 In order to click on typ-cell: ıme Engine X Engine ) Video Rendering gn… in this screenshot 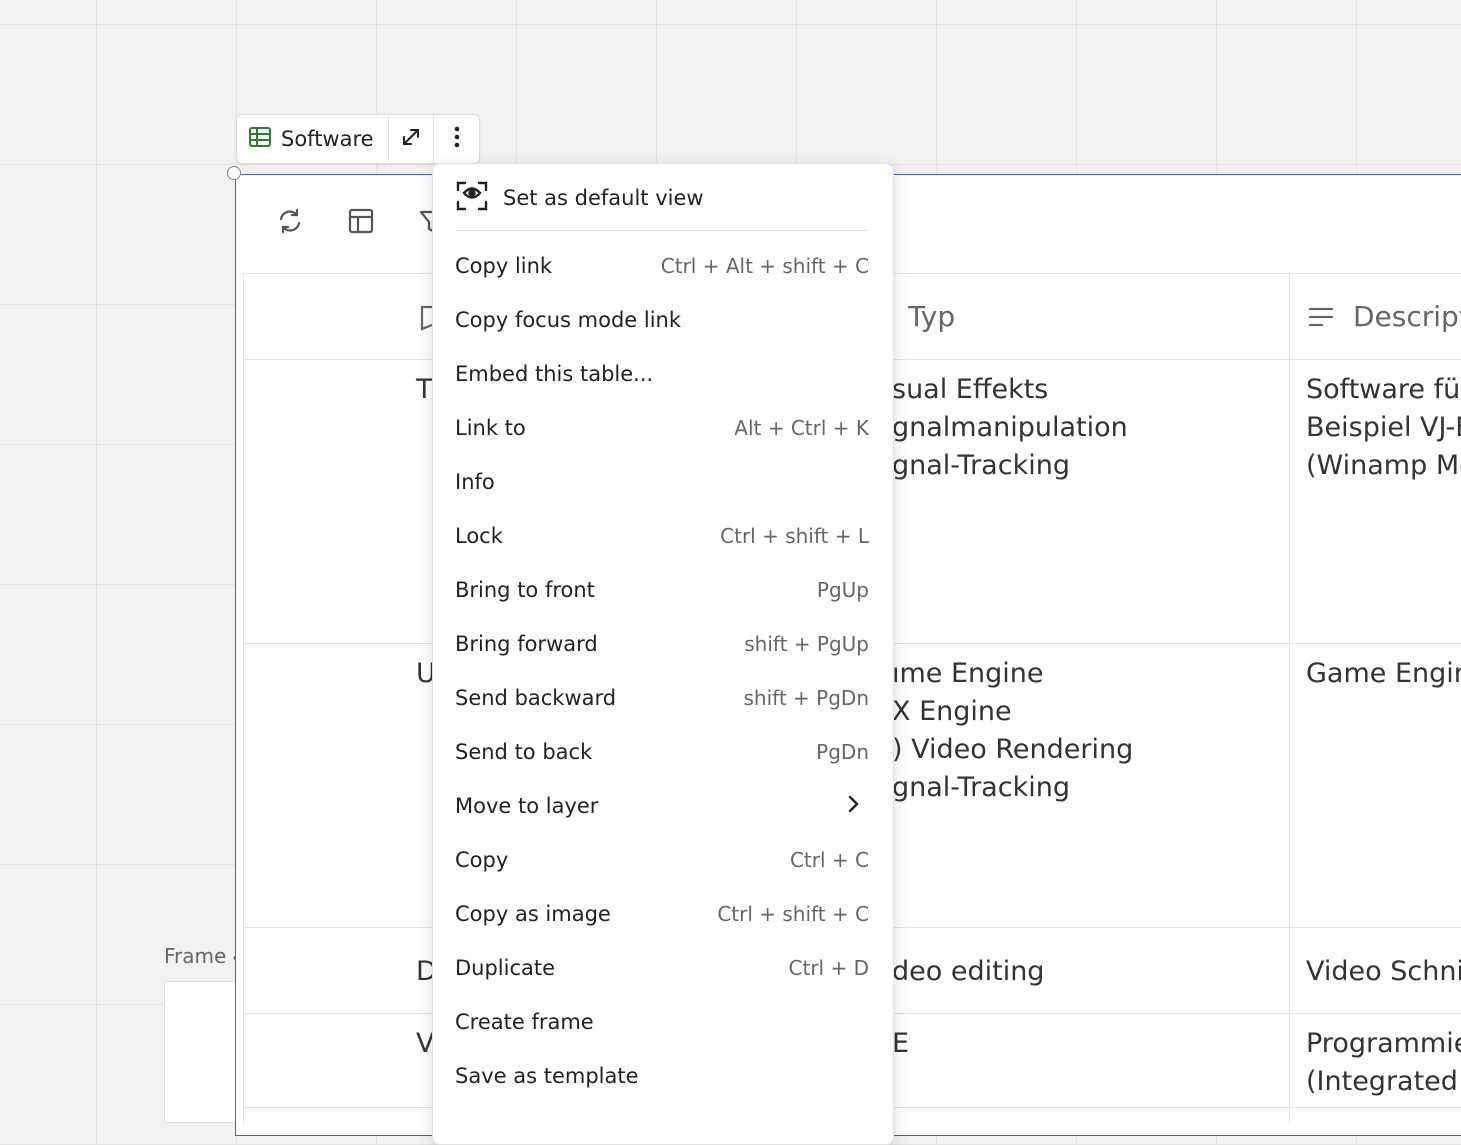, I will do `click(1012, 731)`.